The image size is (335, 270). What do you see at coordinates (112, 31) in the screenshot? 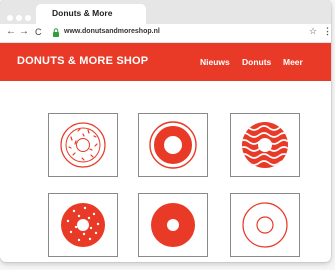
I see `address-bar: www.donutsandmoreshop.nl` at bounding box center [112, 31].